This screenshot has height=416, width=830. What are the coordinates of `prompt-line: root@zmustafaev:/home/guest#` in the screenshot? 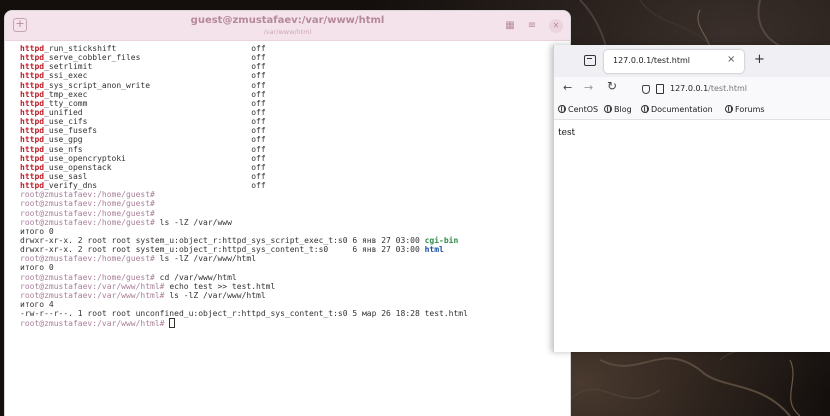 It's located at (292, 203).